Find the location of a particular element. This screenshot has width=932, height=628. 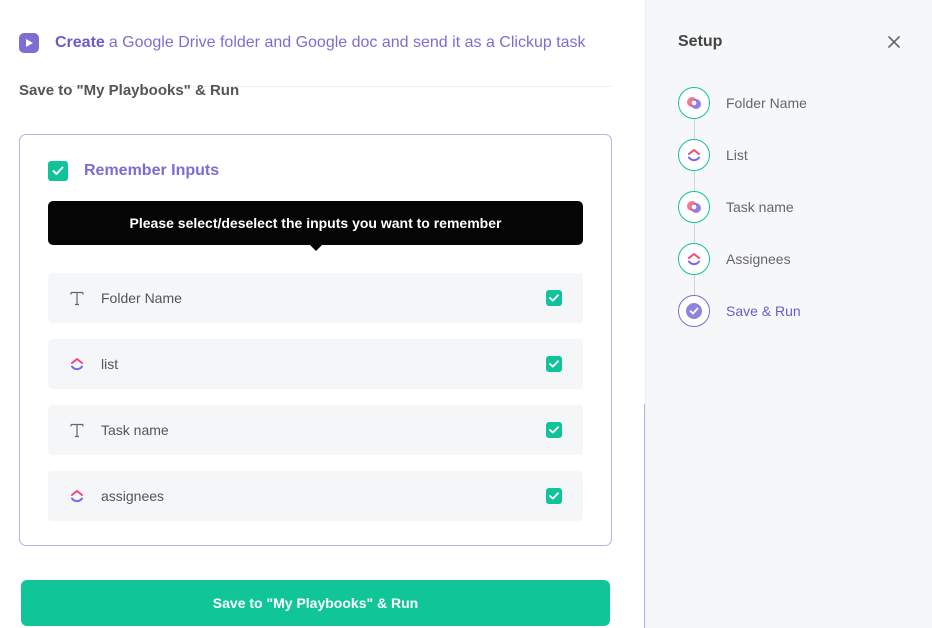

input-label: list is located at coordinates (110, 364).